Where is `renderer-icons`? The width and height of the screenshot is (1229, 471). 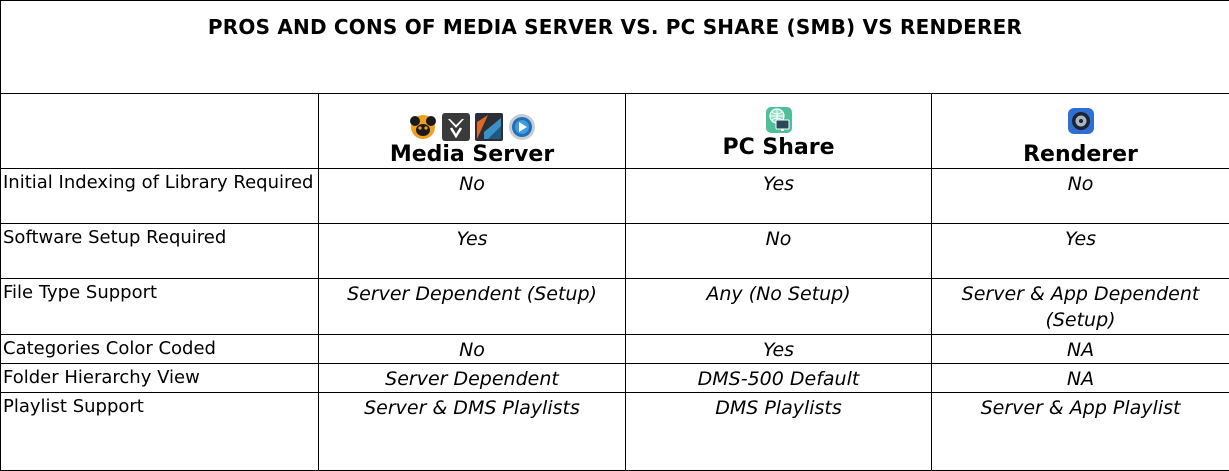
renderer-icons is located at coordinates (1080, 121).